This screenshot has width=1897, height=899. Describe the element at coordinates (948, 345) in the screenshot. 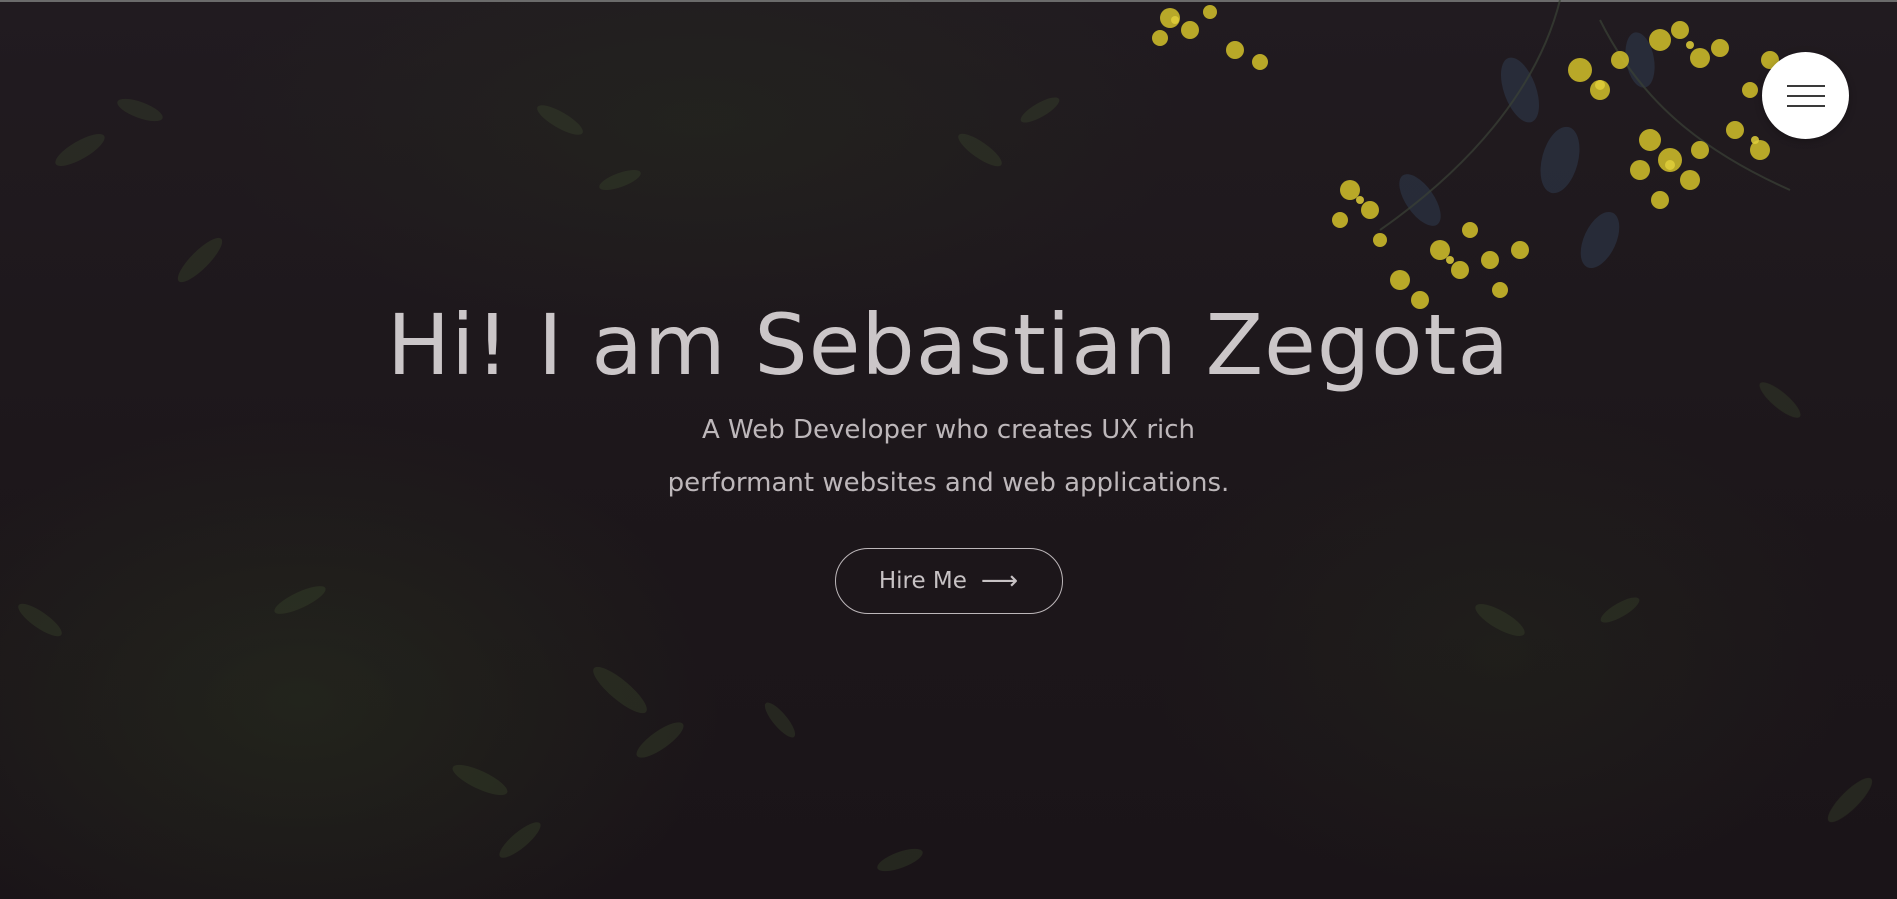

I see `hero-title: Hi! I am Sebastian Zegota` at that location.